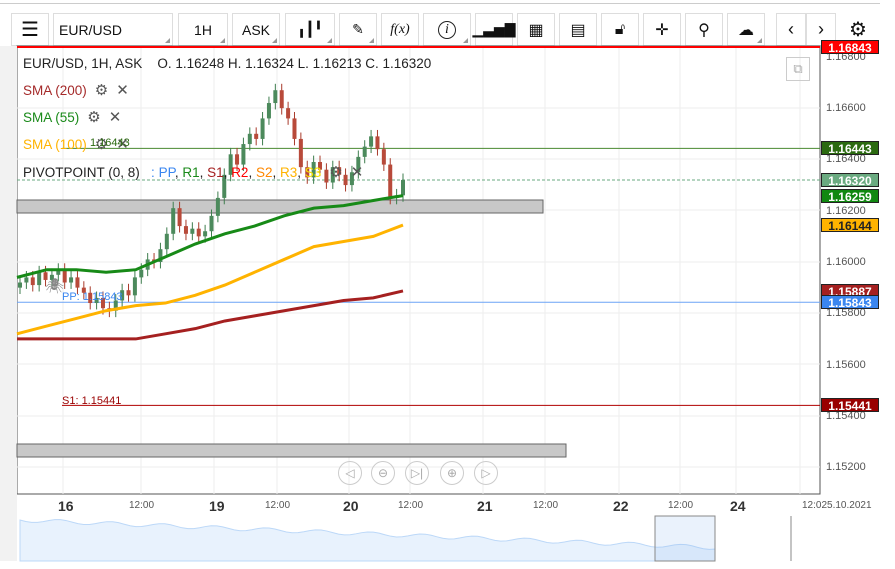 The height and width of the screenshot is (569, 895). I want to click on zoom-out-icon: ⊖, so click(383, 473).